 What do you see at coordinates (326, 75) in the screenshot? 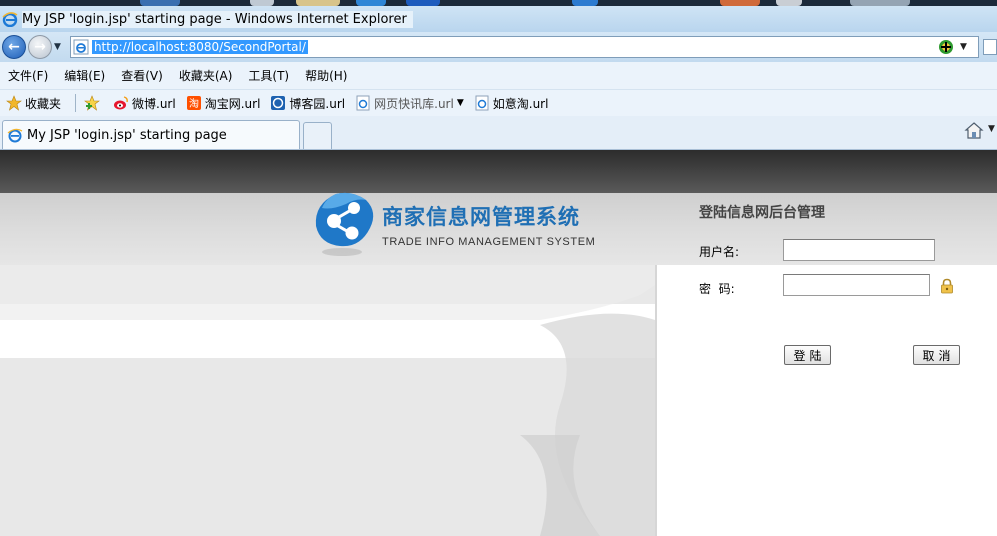
I see `menu-help: 帮助(H)` at bounding box center [326, 75].